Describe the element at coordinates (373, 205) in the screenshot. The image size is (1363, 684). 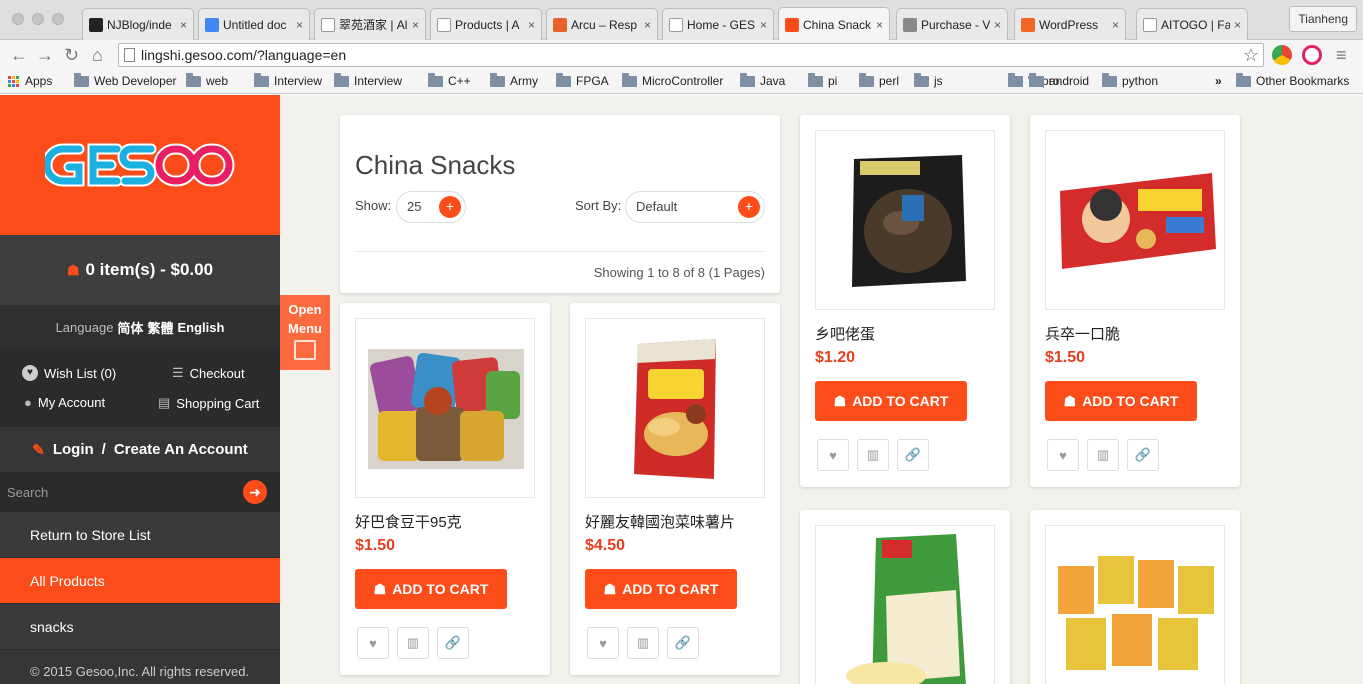
I see `show-label: Show:` at that location.